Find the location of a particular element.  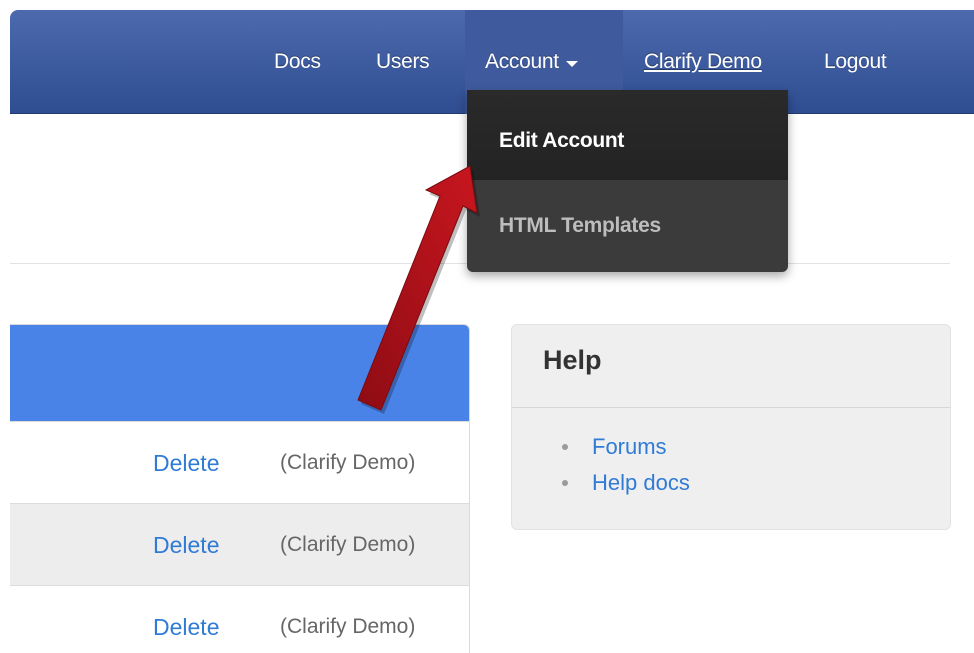

forums-link: Forums is located at coordinates (629, 447).